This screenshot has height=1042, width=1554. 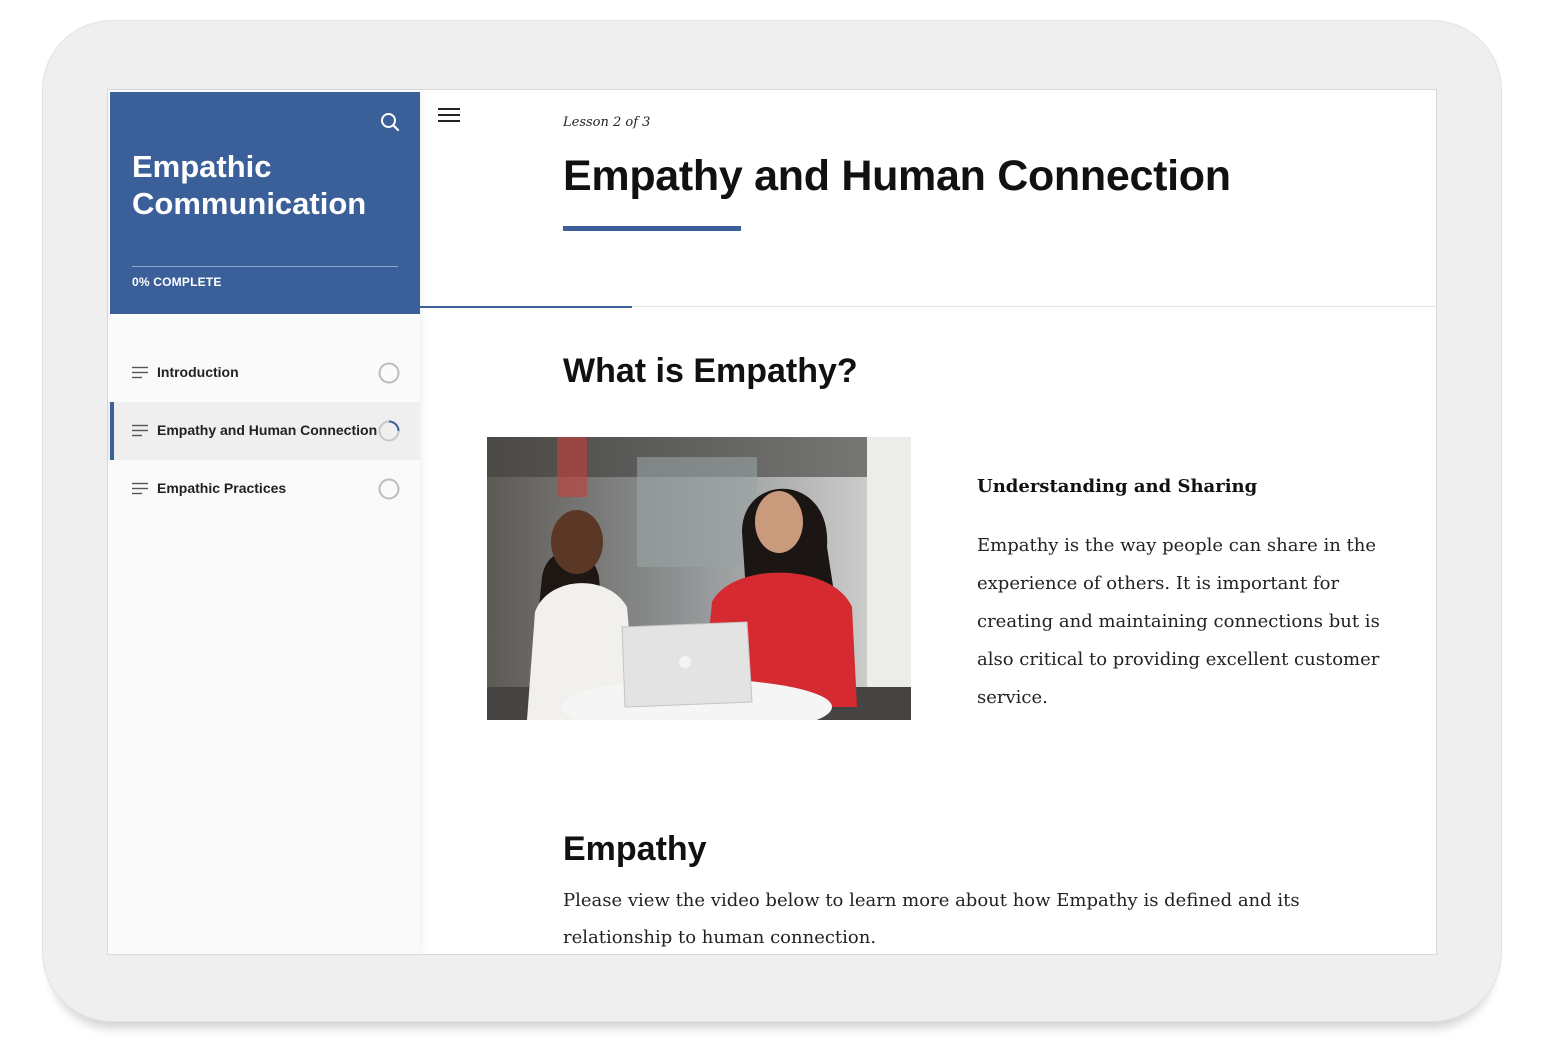 I want to click on sidebar-item-label: Empathy and Human Connection, so click(x=267, y=430).